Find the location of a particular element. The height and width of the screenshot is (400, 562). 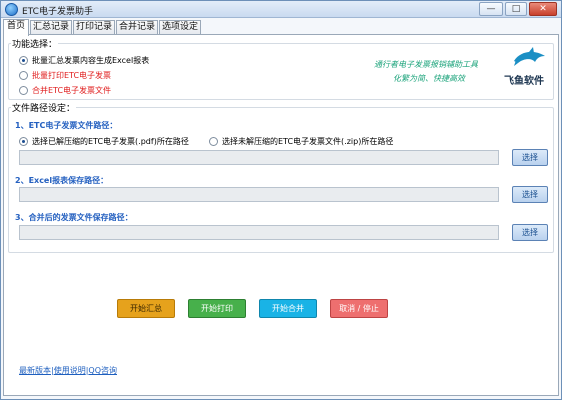

path-group-title: 文件路径设定： is located at coordinates (44, 107).